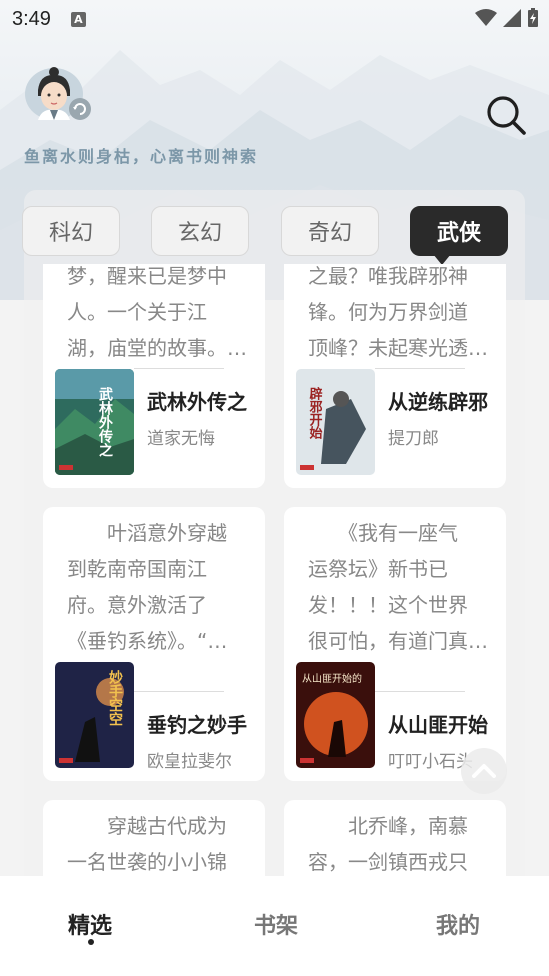 This screenshot has width=549, height=976. Describe the element at coordinates (59, 94) in the screenshot. I see `avatar` at that location.